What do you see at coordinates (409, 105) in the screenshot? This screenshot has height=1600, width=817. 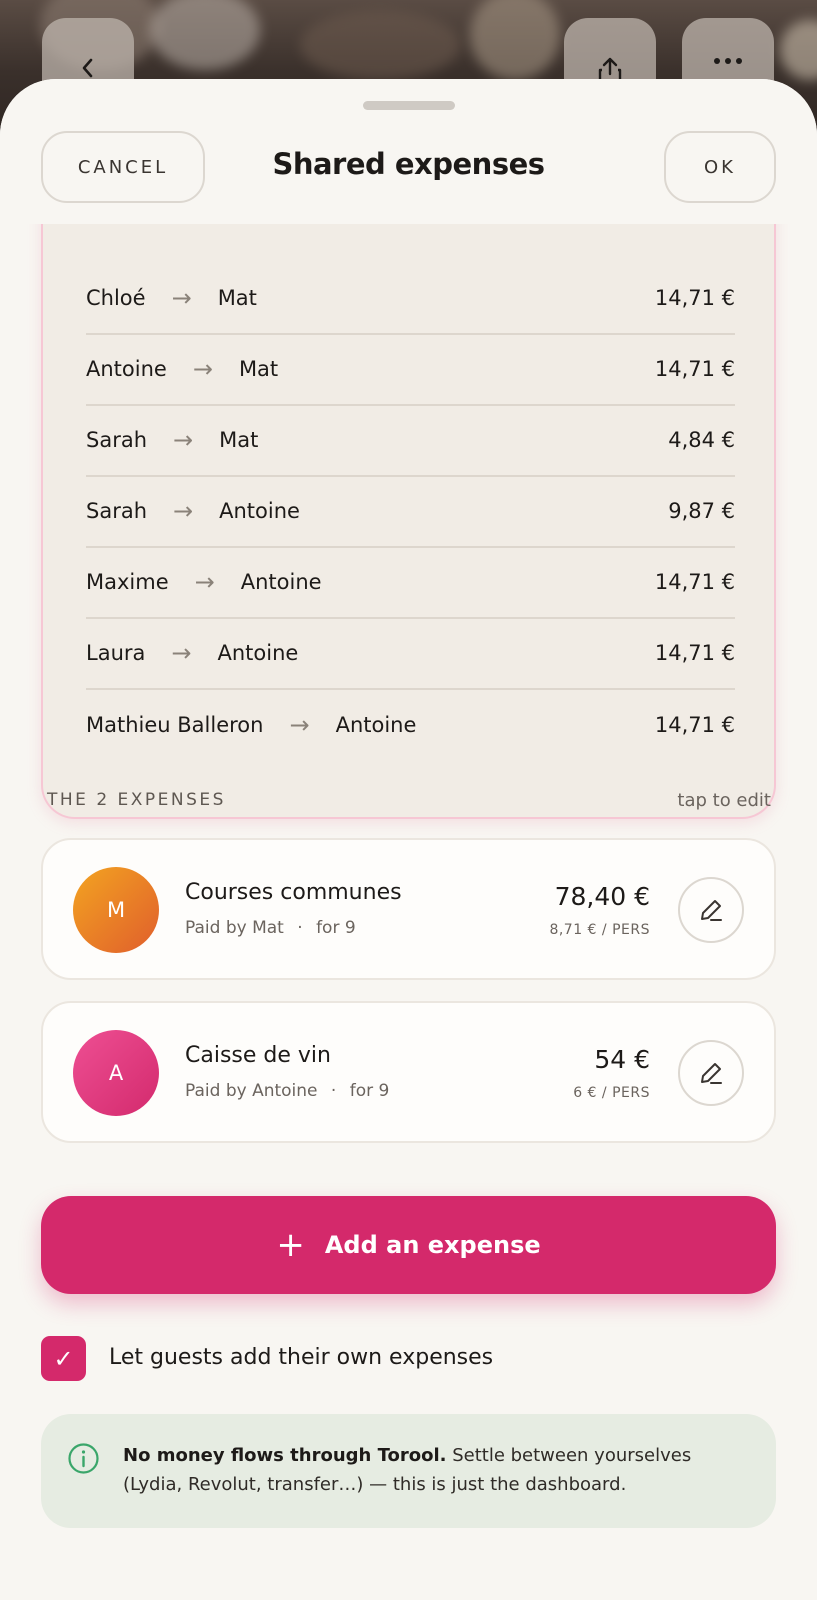 I see `sheet-grabber-top` at bounding box center [409, 105].